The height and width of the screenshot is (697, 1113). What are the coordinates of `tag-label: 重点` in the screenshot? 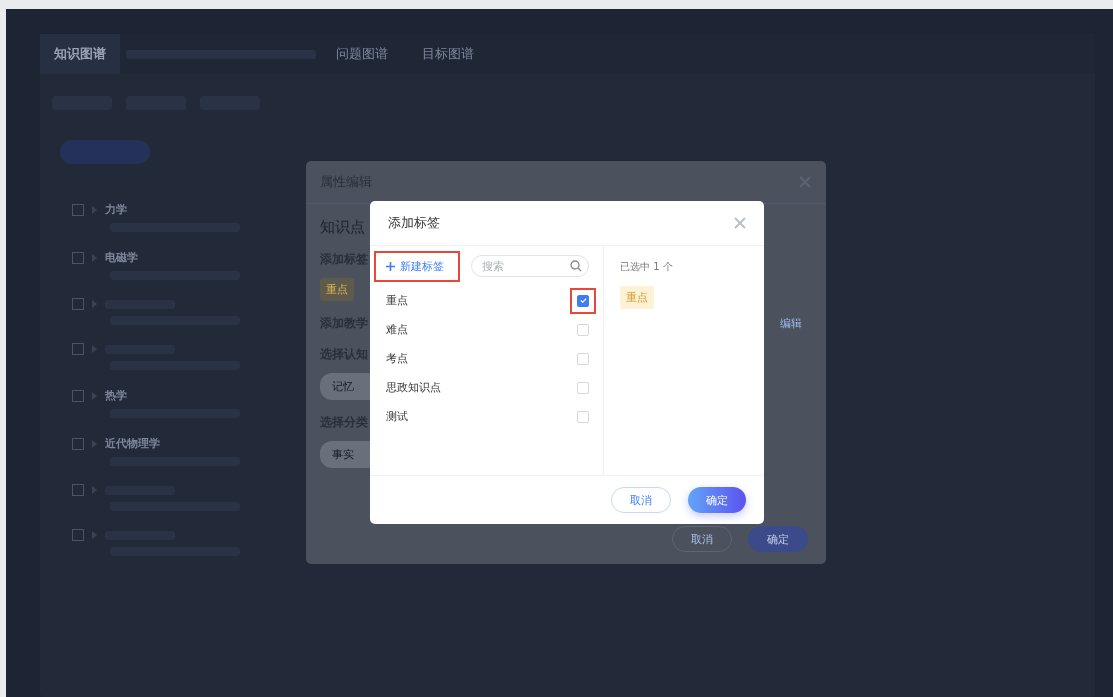 It's located at (397, 300).